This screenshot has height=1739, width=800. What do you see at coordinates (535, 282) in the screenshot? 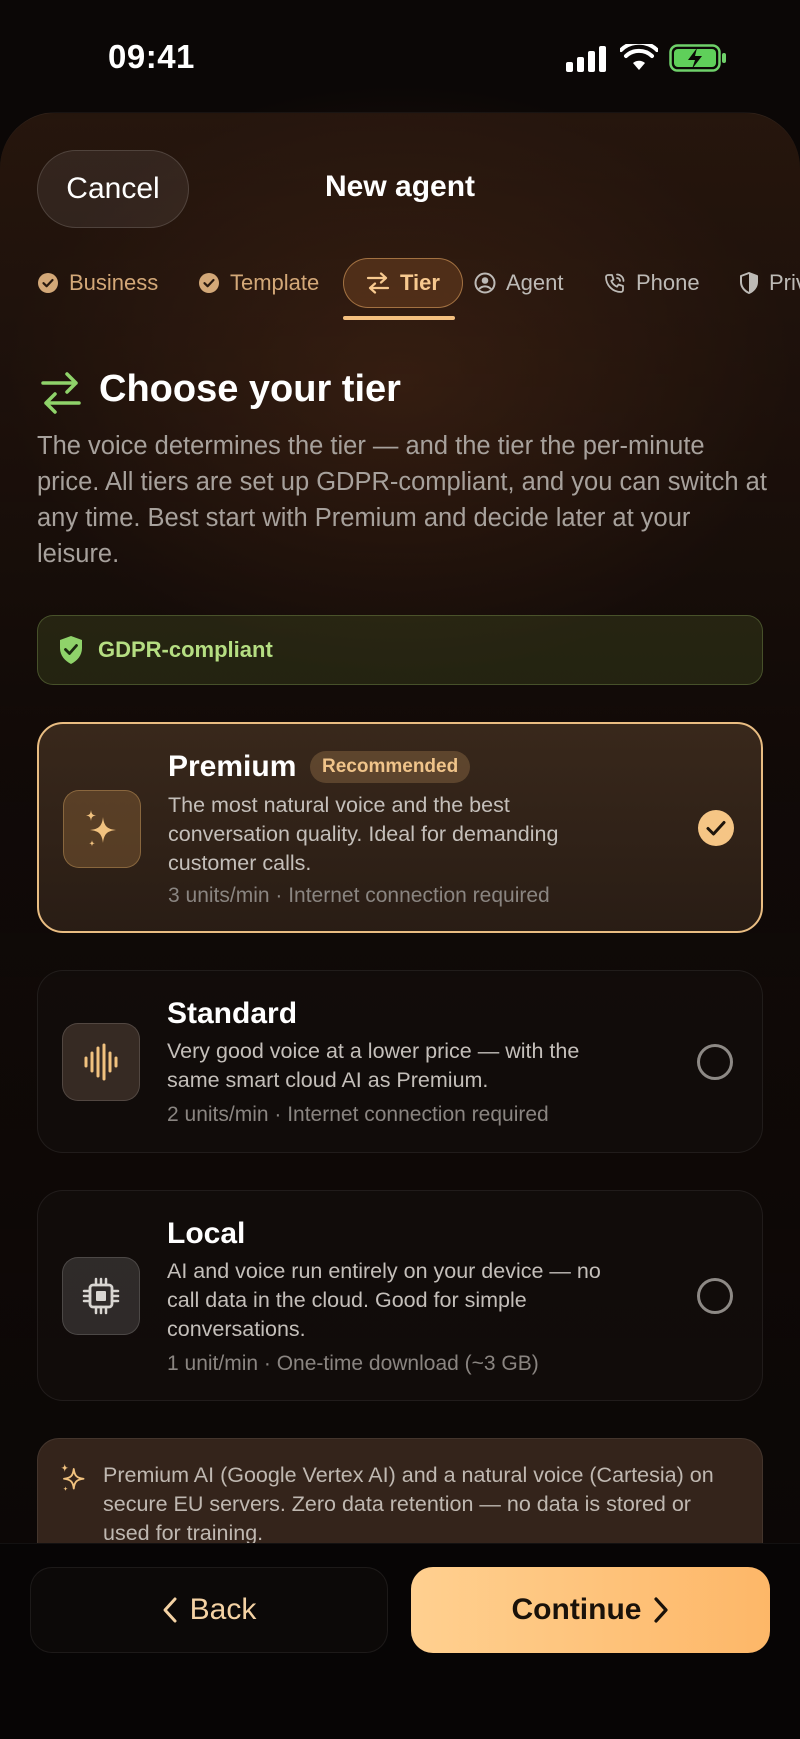
I see `step-label: Agent` at bounding box center [535, 282].